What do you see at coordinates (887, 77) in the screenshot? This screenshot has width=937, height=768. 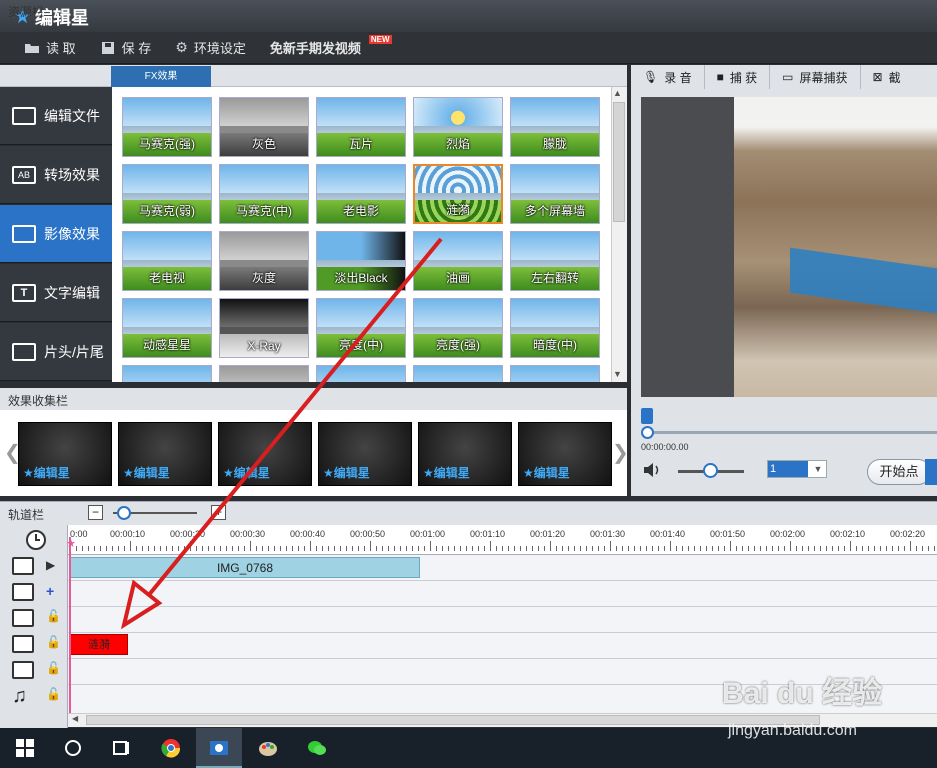 I see `screenshot-button: ⊠ 截` at bounding box center [887, 77].